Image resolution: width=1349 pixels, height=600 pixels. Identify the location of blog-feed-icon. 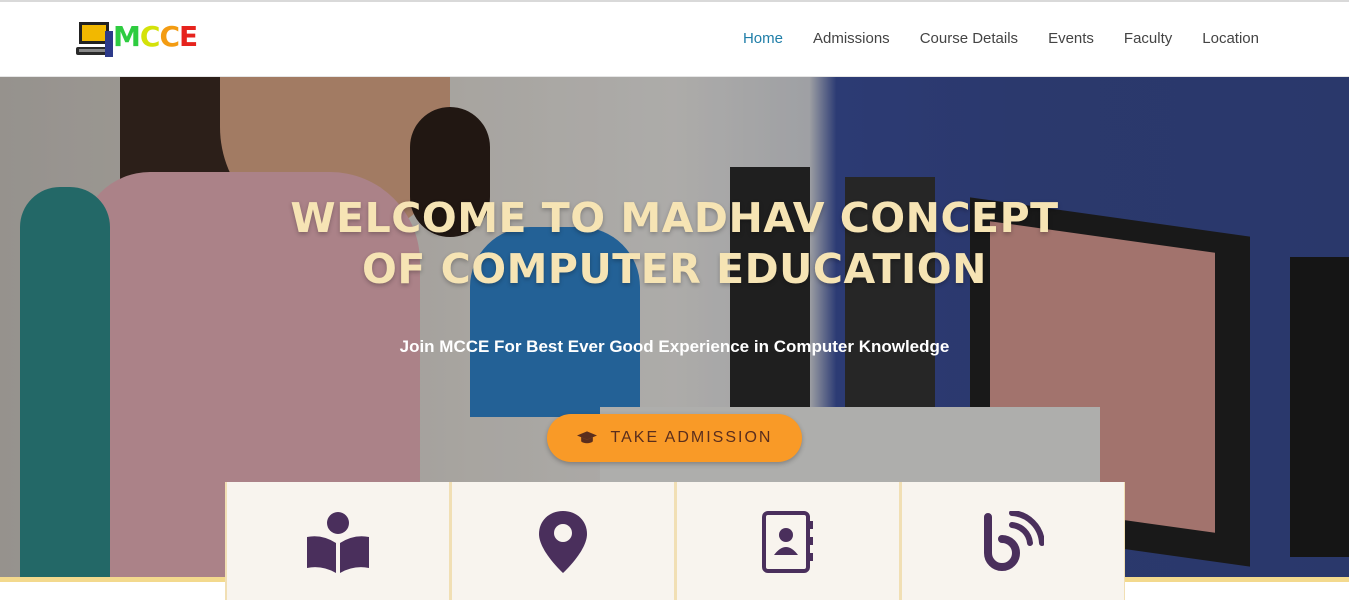
(1014, 541).